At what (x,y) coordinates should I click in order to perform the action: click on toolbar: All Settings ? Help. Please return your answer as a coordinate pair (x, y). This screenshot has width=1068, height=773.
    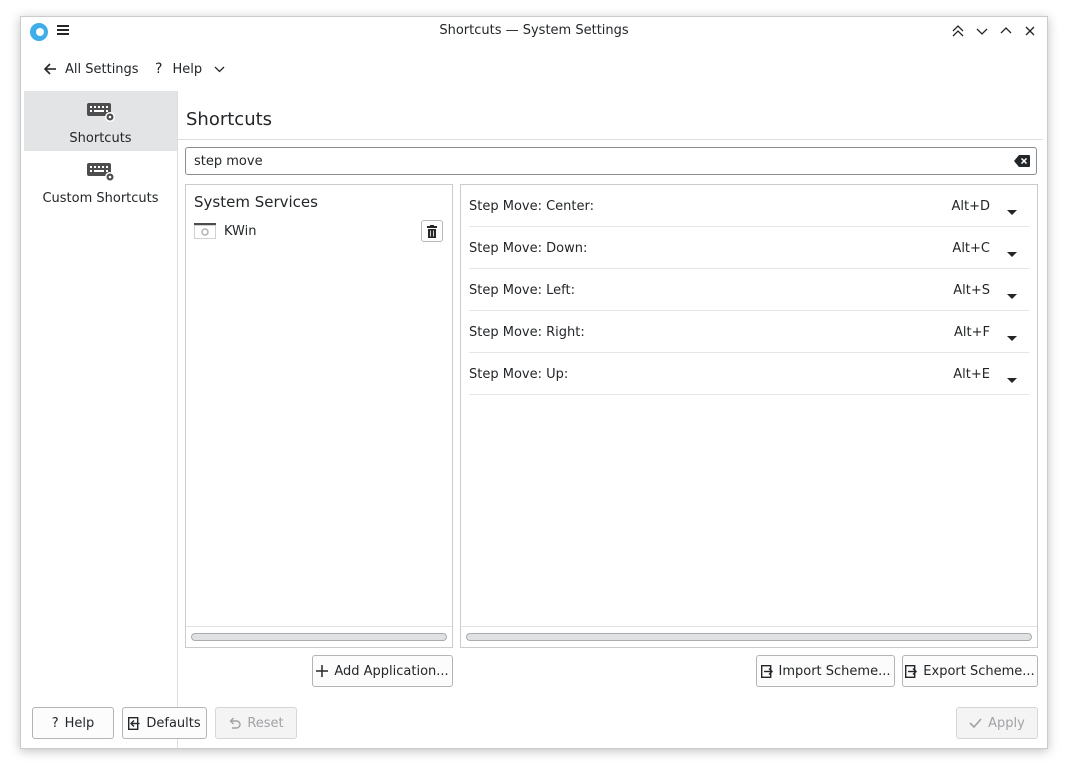
    Looking at the image, I should click on (534, 69).